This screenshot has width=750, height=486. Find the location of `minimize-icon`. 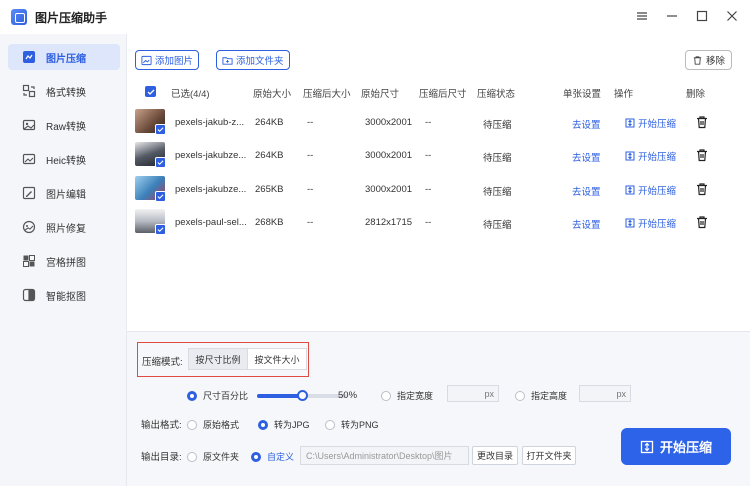

minimize-icon is located at coordinates (672, 16).